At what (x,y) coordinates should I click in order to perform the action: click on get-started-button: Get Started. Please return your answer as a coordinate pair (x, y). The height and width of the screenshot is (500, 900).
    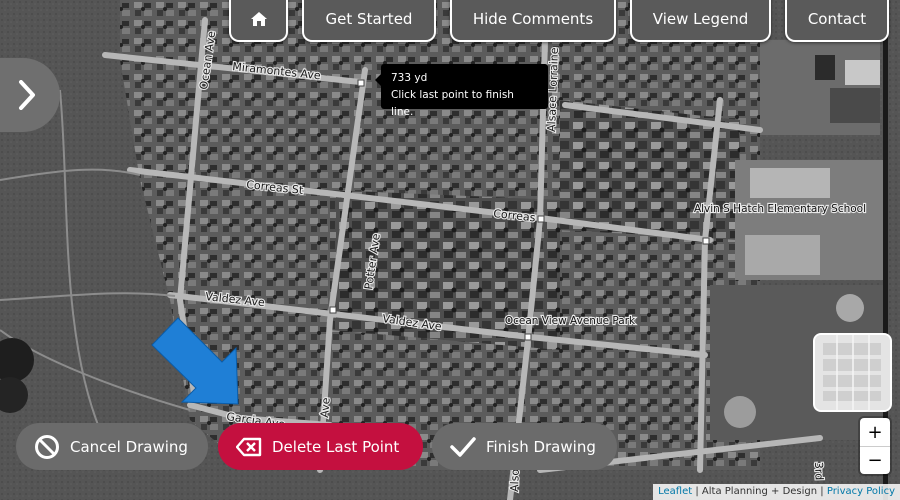
    Looking at the image, I should click on (369, 21).